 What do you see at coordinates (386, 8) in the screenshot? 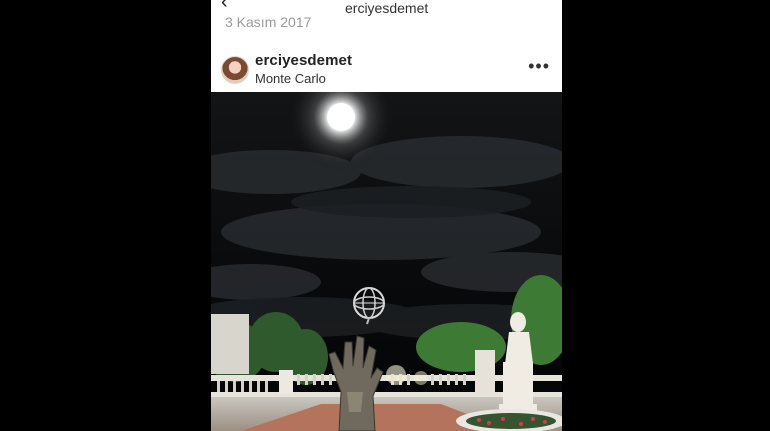
I see `header-username: erciyesdemet` at bounding box center [386, 8].